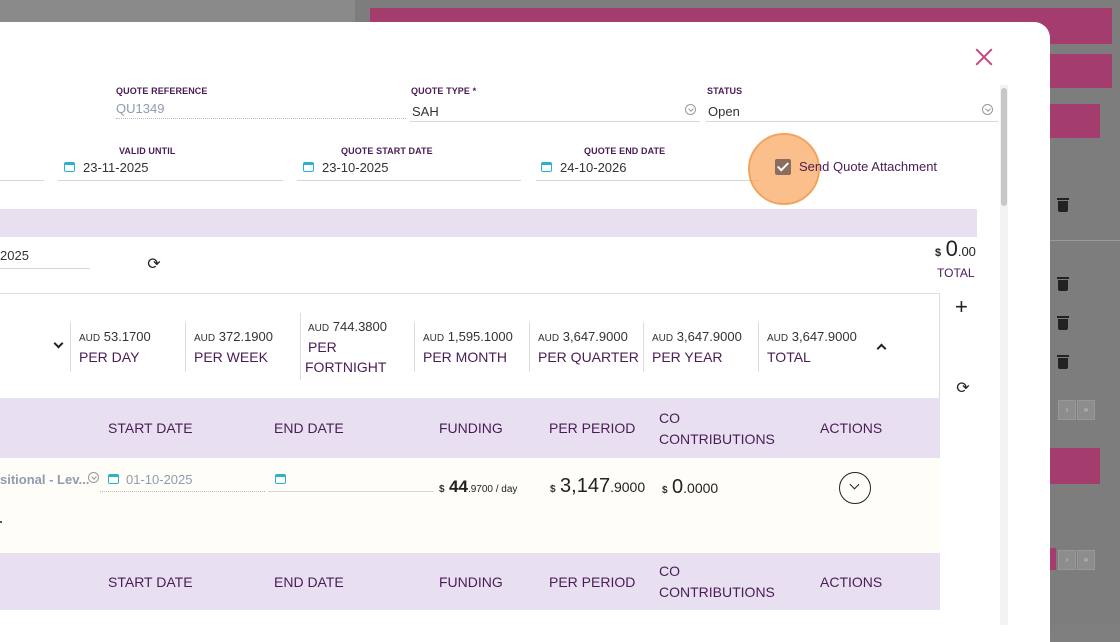 The image size is (1120, 642). What do you see at coordinates (955, 248) in the screenshot?
I see `quote-total-amount: $ 0.00` at bounding box center [955, 248].